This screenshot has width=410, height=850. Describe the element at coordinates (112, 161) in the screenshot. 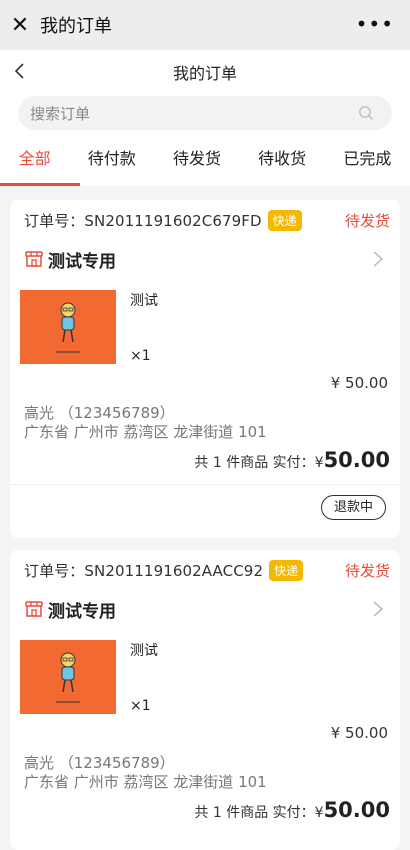

I see `tab-pending-payment: 待付款` at that location.